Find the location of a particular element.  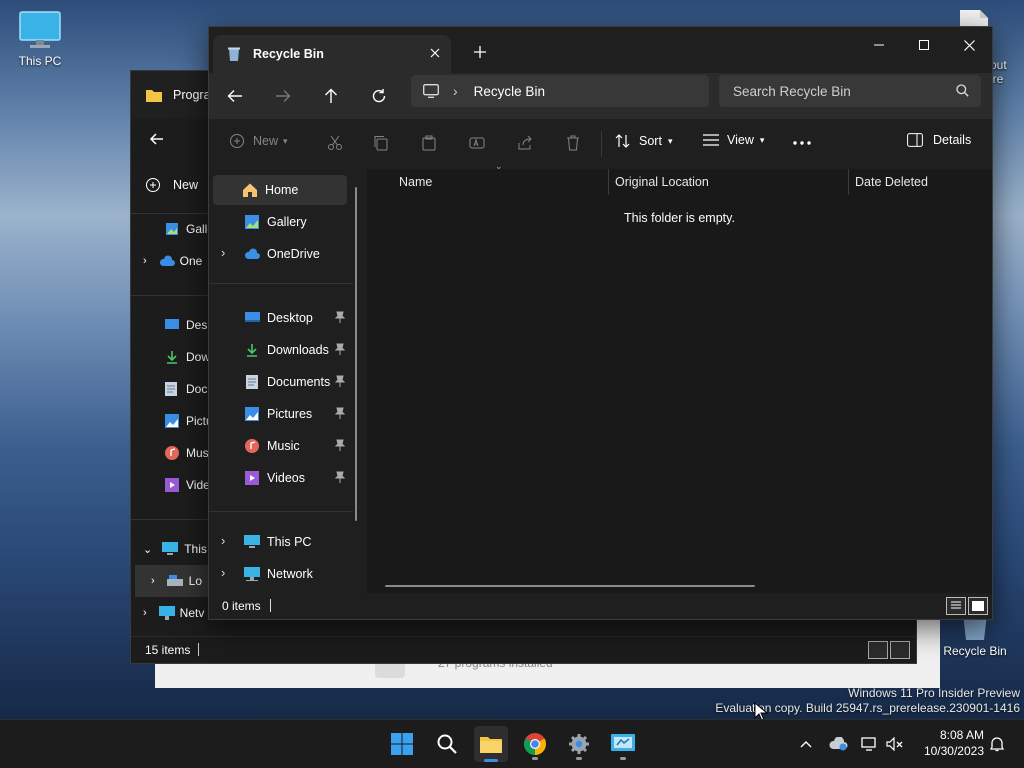

start-button is located at coordinates (402, 744).